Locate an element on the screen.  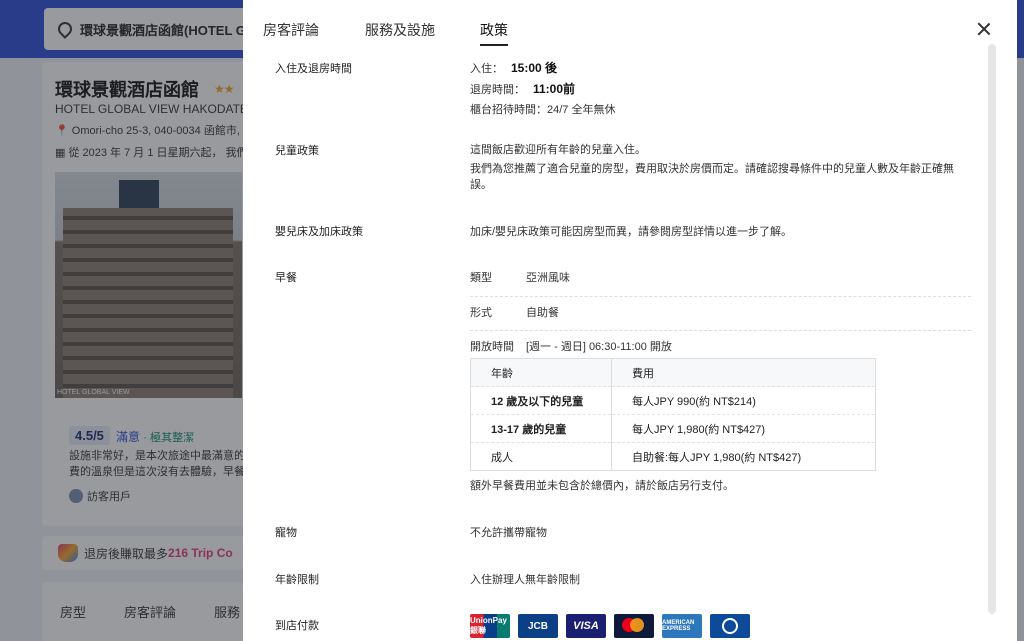
fee-cell: 每人JPY 1,980(約 NT$427) is located at coordinates (743, 428).